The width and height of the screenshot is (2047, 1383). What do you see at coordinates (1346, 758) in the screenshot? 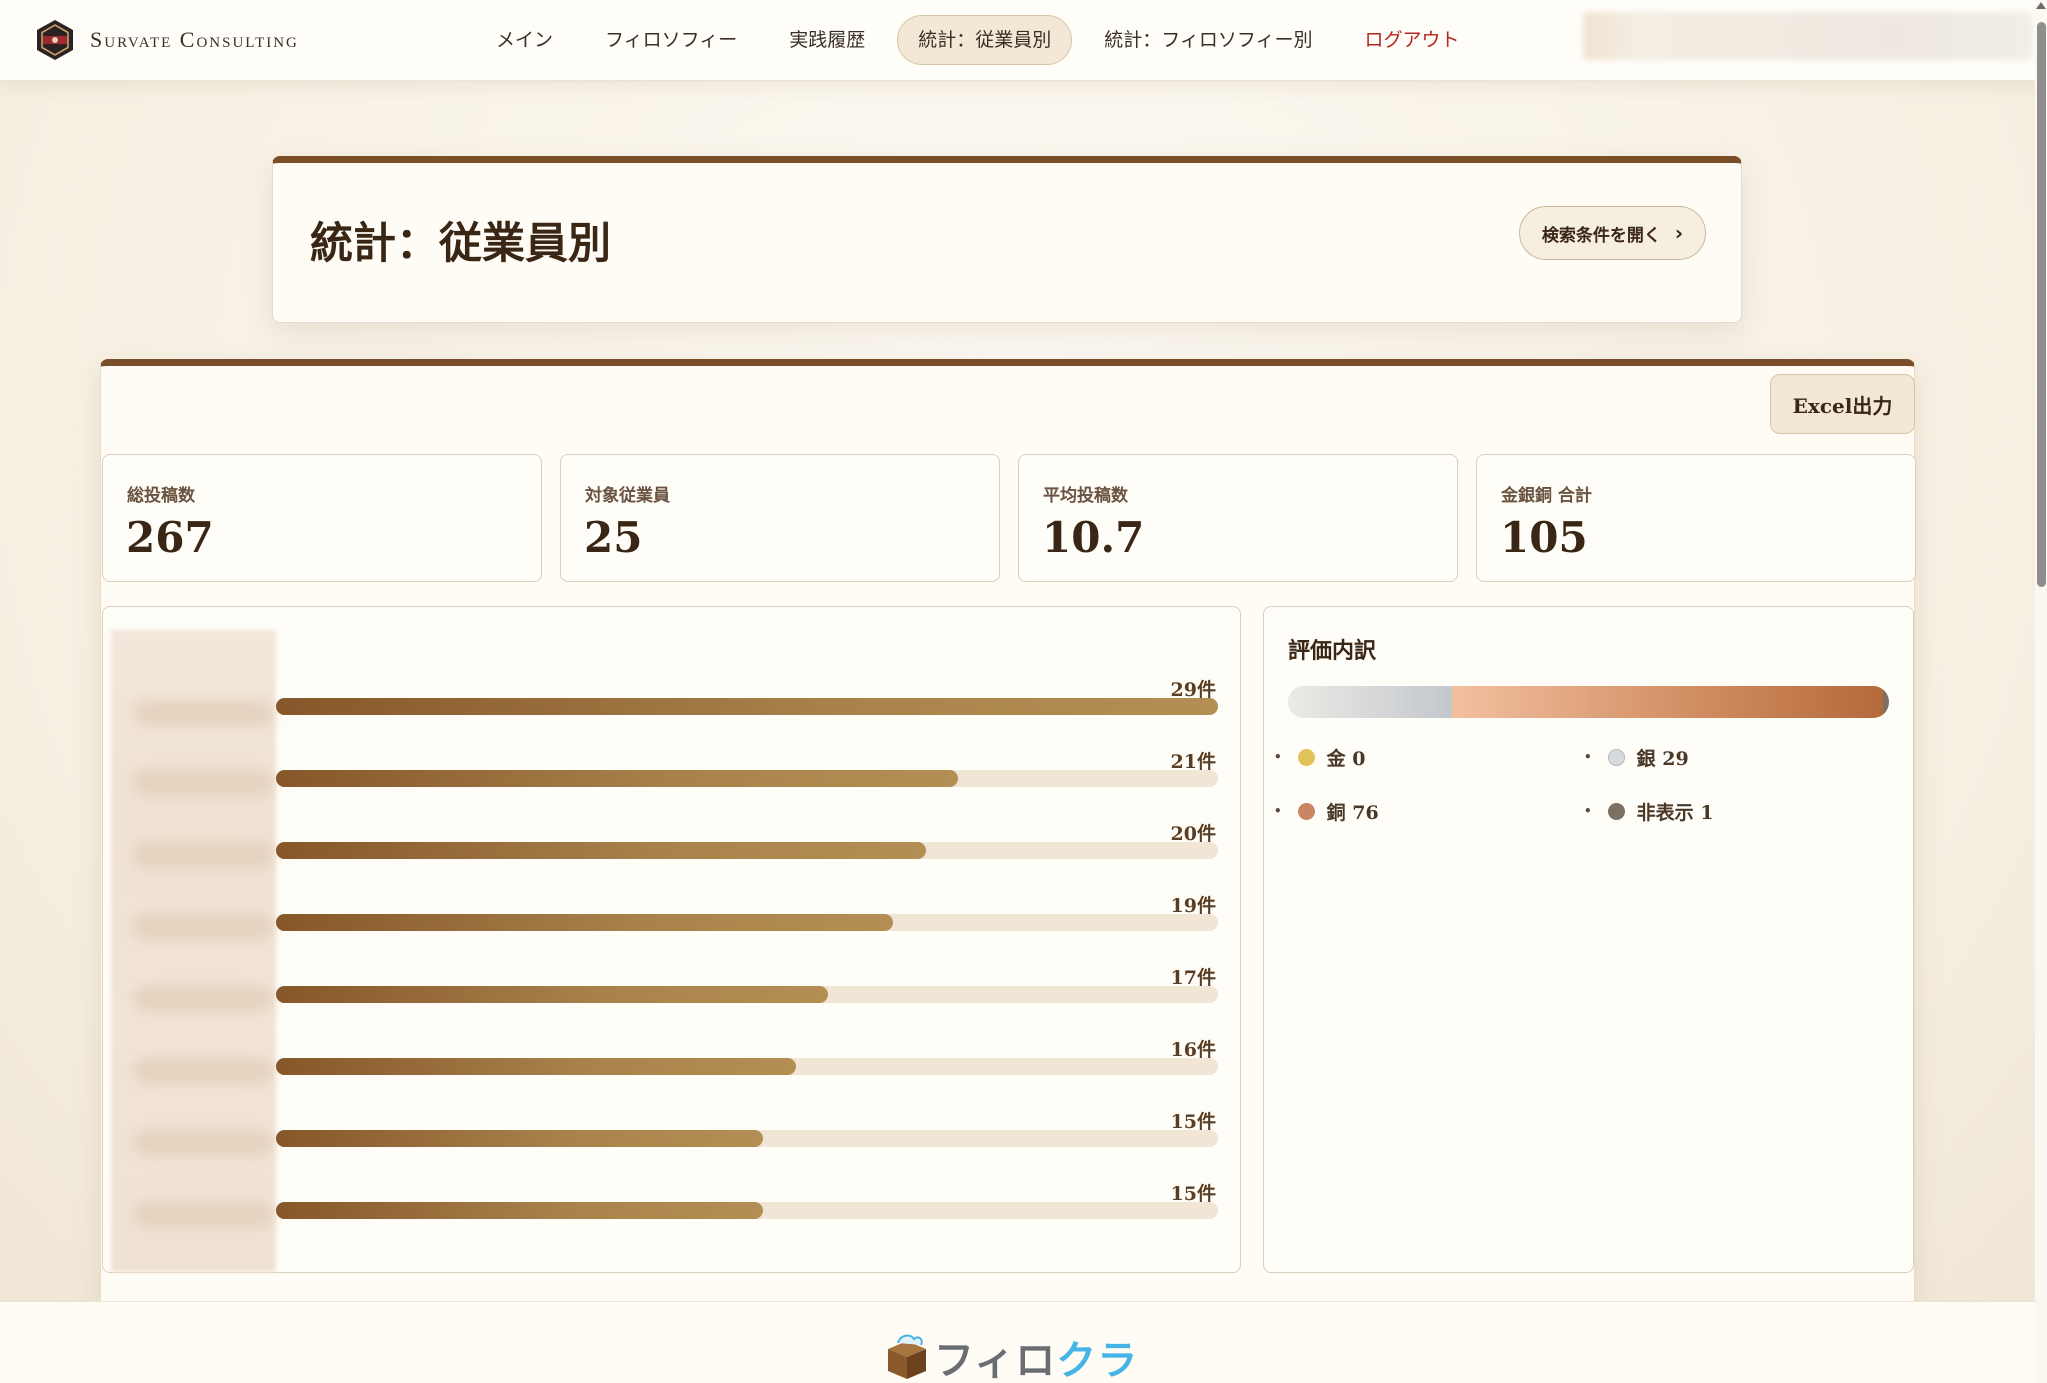
I see `legend-label: 金 0` at bounding box center [1346, 758].